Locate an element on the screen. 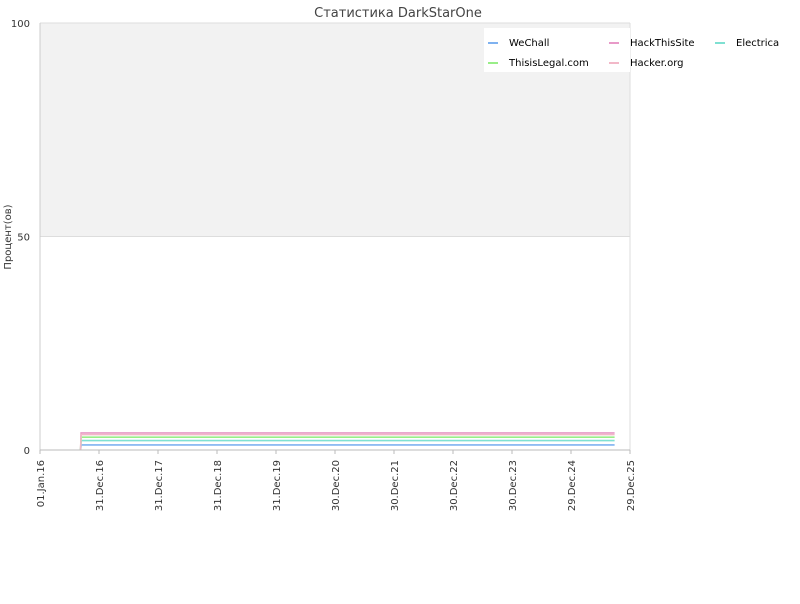  y-tick-label: 0 is located at coordinates (27, 451).